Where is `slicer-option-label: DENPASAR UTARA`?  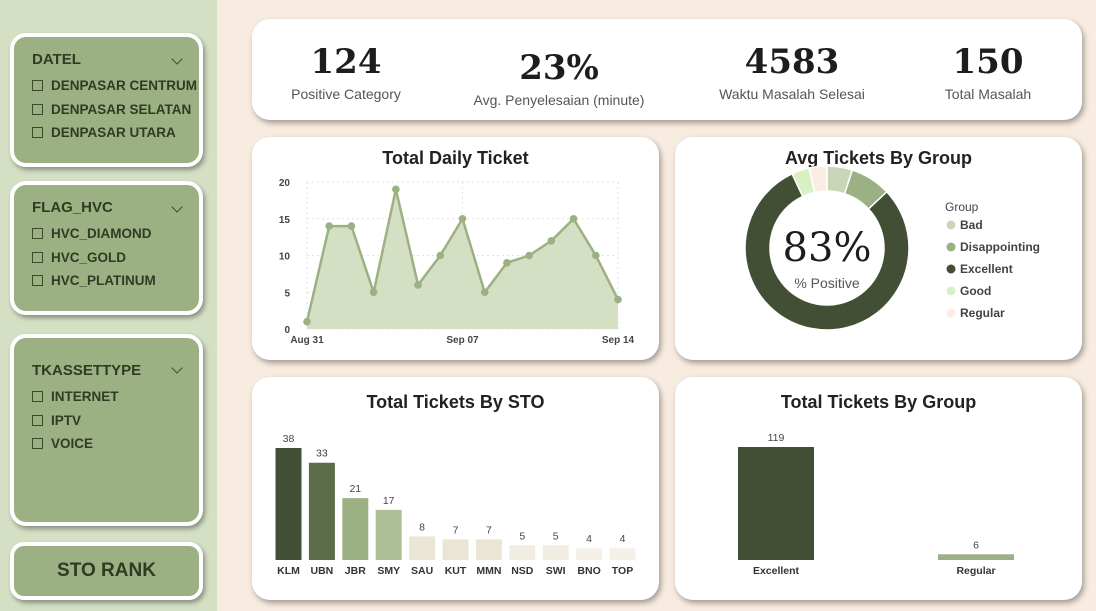
slicer-option-label: DENPASAR UTARA is located at coordinates (113, 133).